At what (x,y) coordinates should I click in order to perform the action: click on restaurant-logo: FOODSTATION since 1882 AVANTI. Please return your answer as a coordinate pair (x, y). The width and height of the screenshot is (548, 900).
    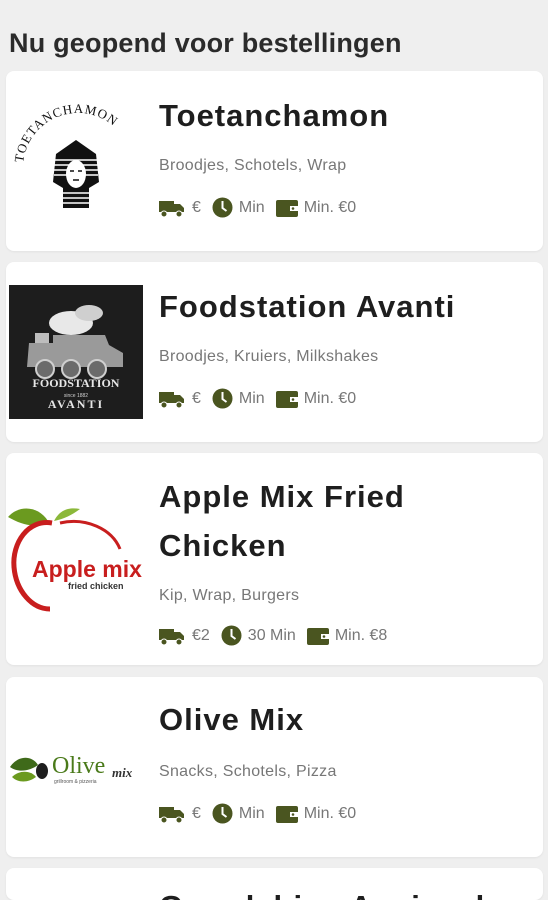
    Looking at the image, I should click on (76, 352).